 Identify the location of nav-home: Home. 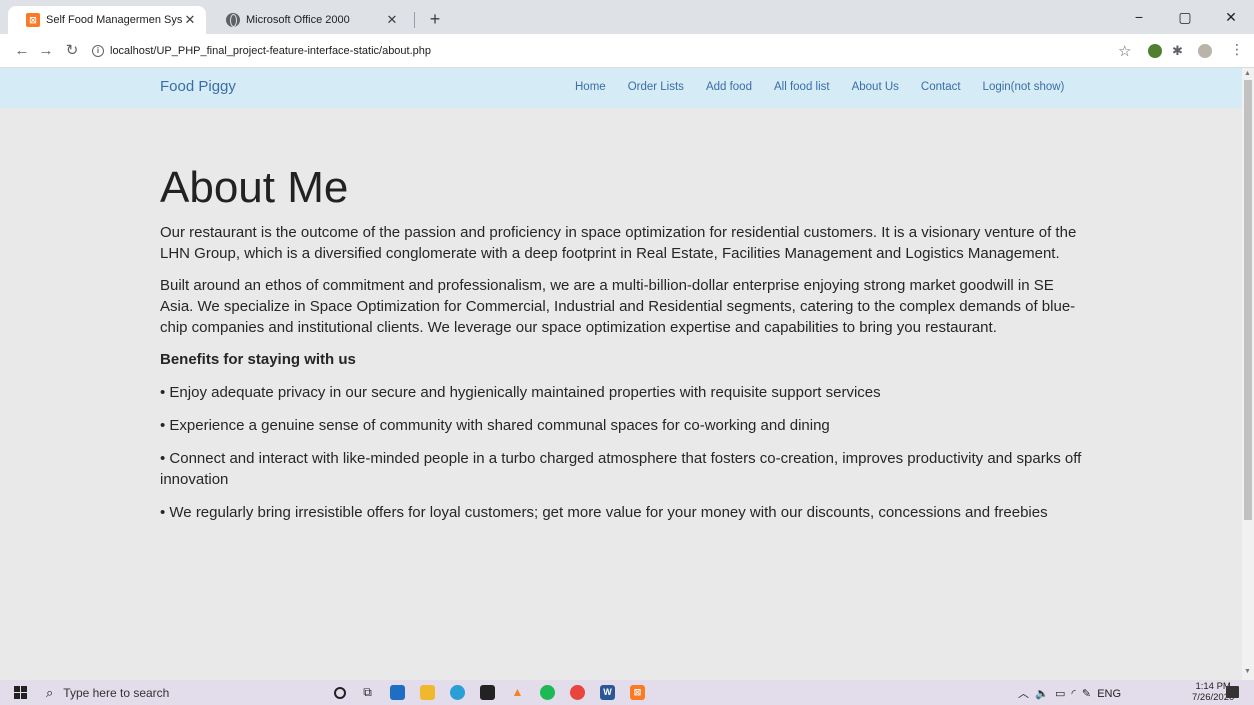
(590, 87).